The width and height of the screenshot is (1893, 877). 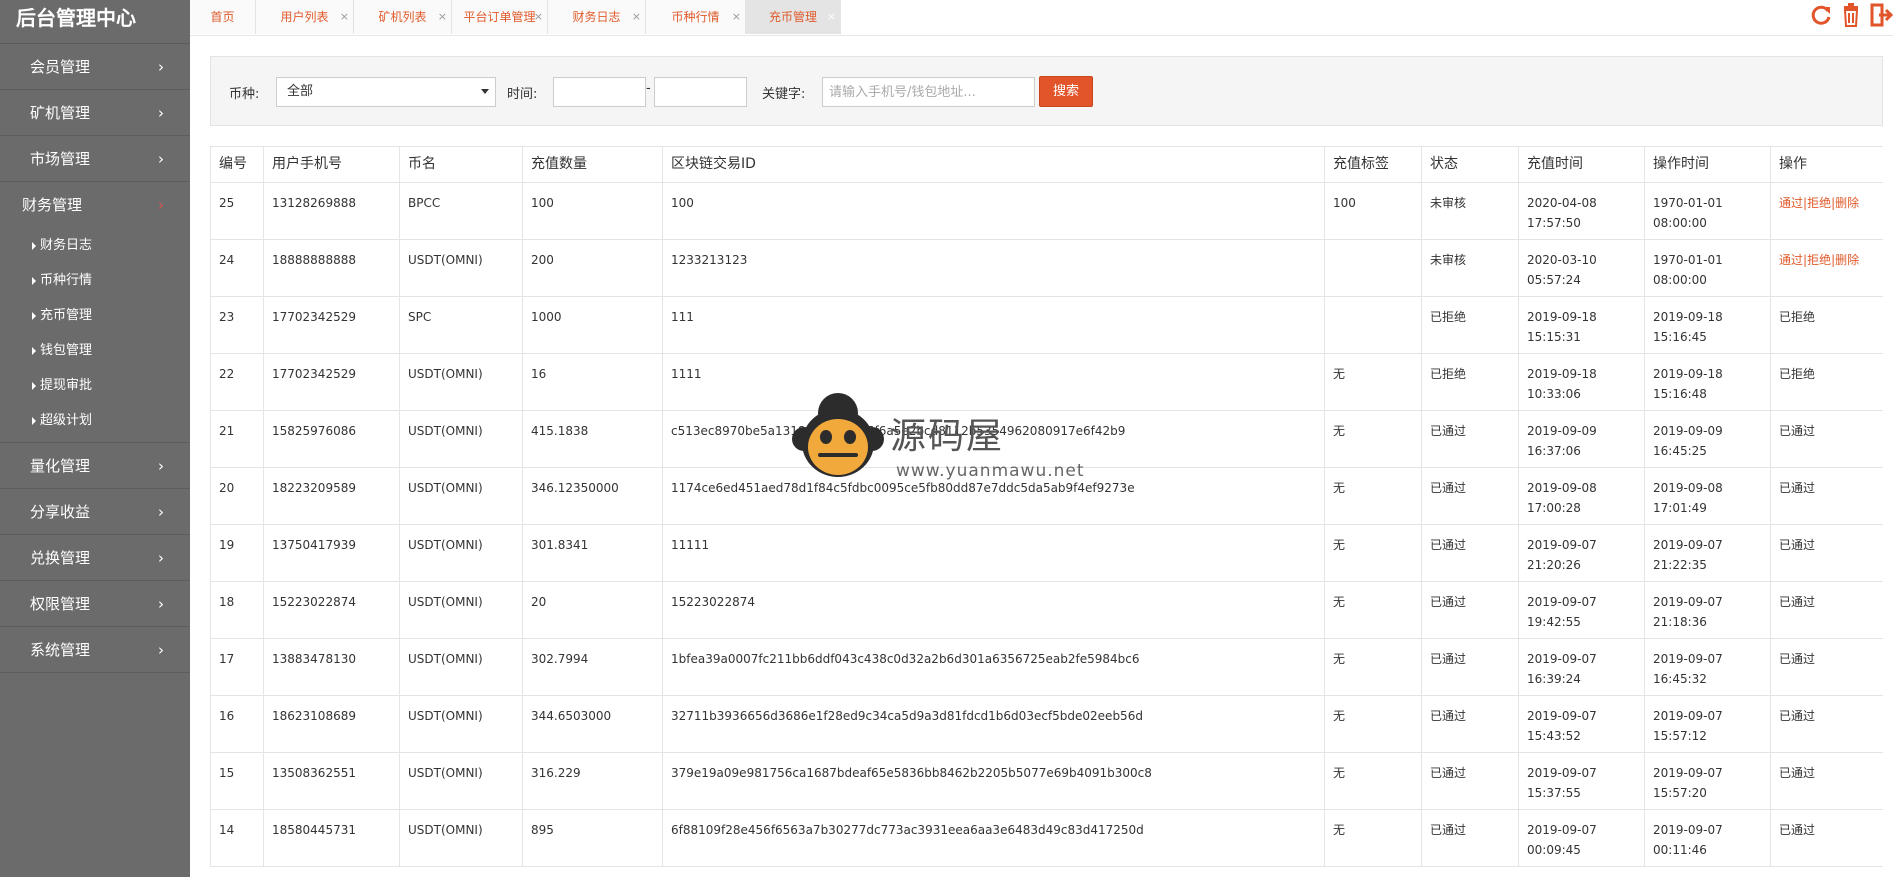 What do you see at coordinates (60, 67) in the screenshot?
I see `sidebar-item-label: 会员管理` at bounding box center [60, 67].